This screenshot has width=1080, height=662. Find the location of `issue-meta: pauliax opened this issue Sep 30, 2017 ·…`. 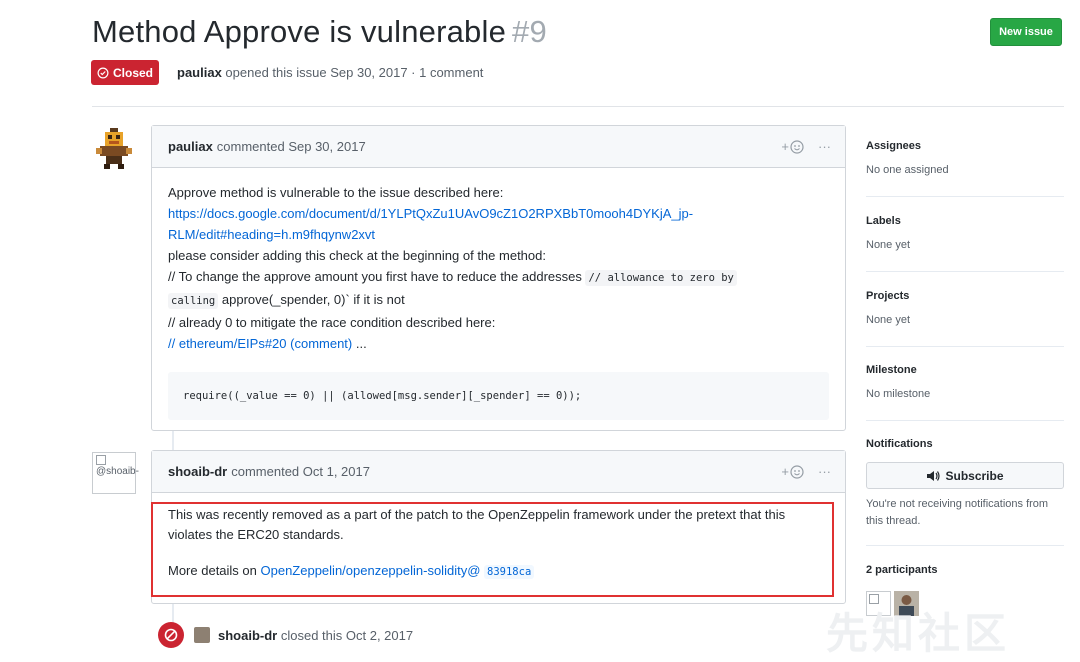

issue-meta: pauliax opened this issue Sep 30, 2017 ·… is located at coordinates (330, 72).